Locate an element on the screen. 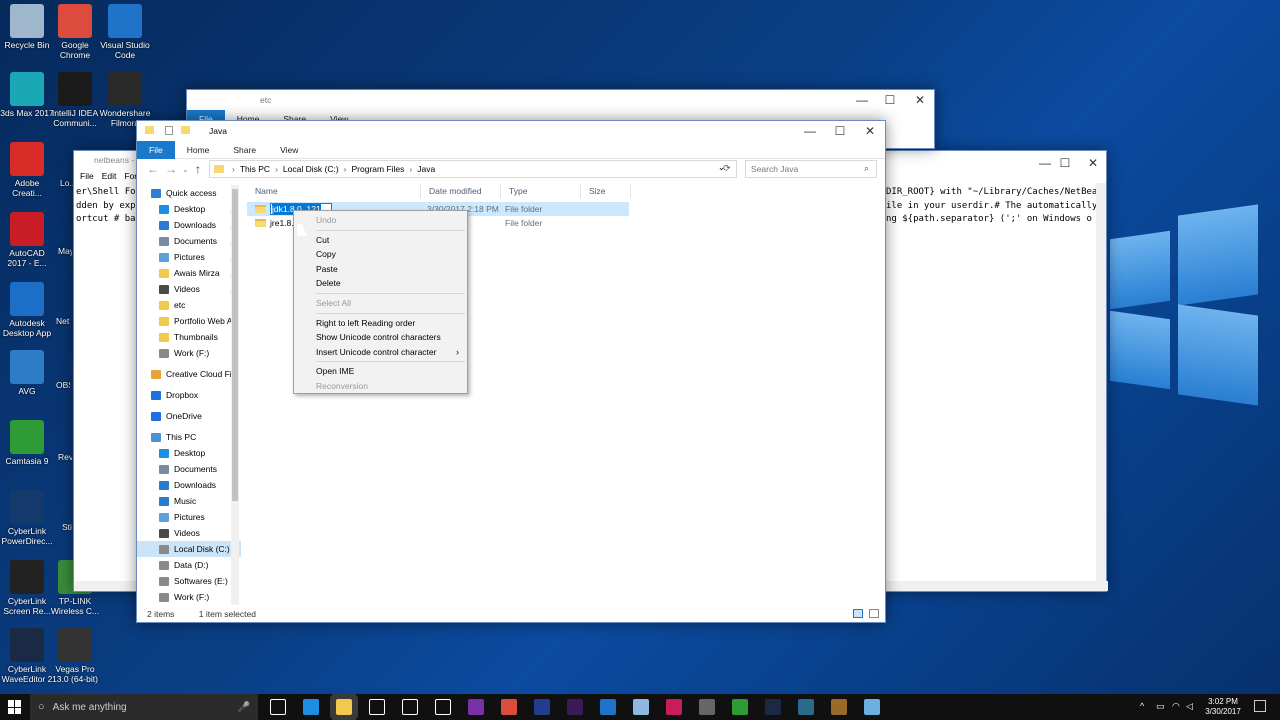 This screenshot has height=720, width=1280. partial-icon-label: Revi is located at coordinates (65, 457).